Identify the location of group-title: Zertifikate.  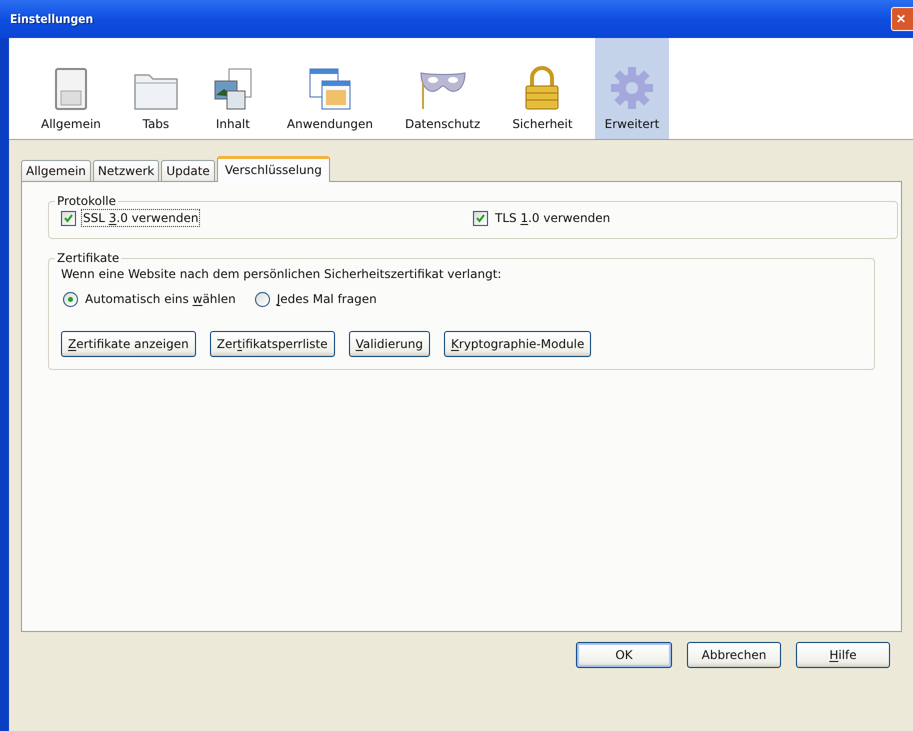
(88, 258).